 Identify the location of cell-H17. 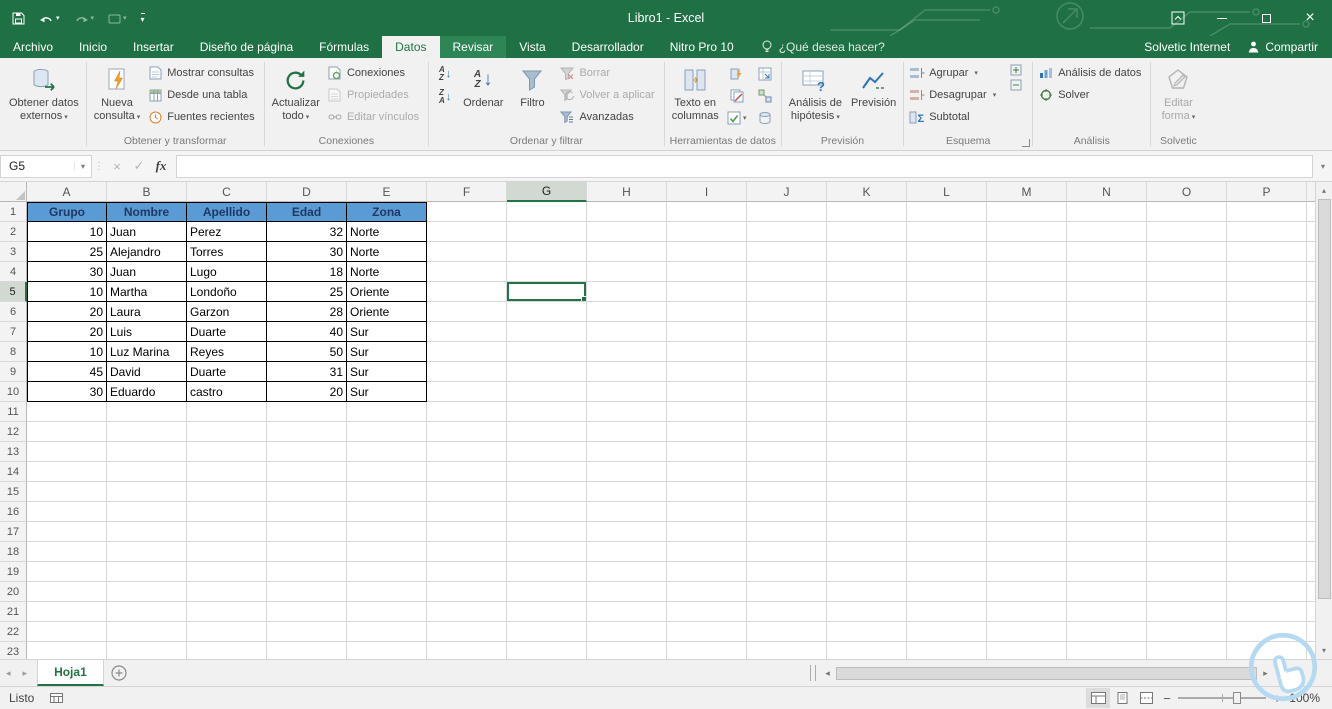
(627, 532).